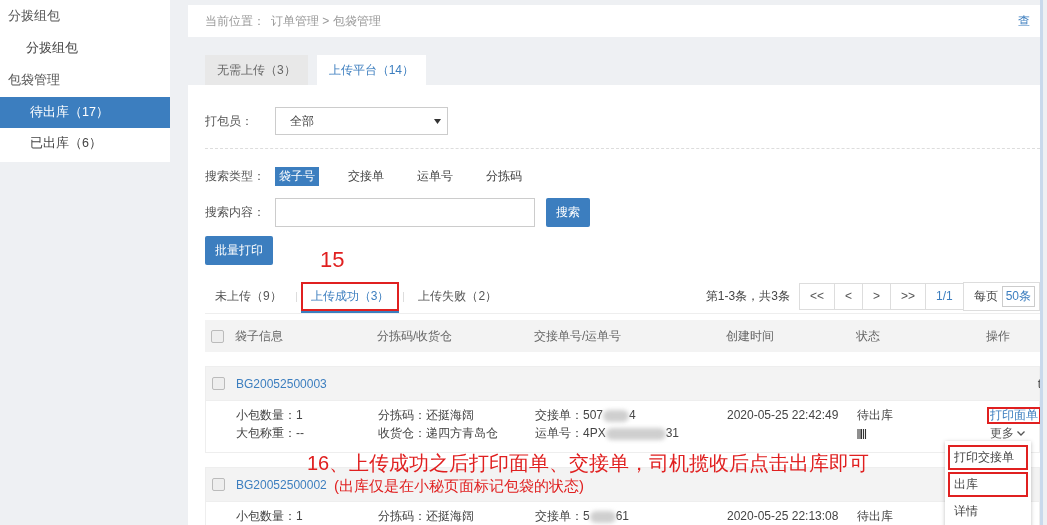 The width and height of the screenshot is (1047, 525). What do you see at coordinates (459, 486) in the screenshot?
I see `instruction-note: (出库仅是在小秘页面标记包袋的状态)` at bounding box center [459, 486].